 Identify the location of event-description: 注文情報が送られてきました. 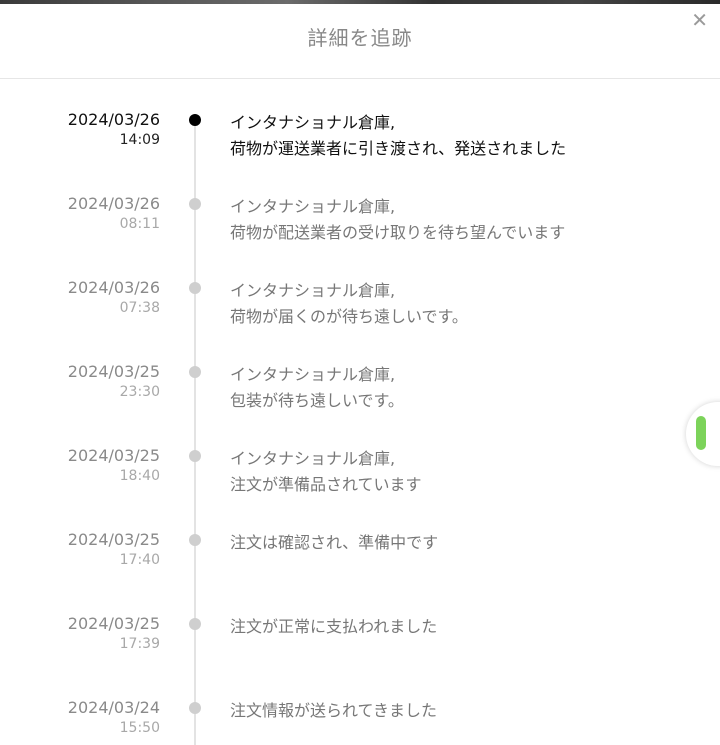
(333, 711).